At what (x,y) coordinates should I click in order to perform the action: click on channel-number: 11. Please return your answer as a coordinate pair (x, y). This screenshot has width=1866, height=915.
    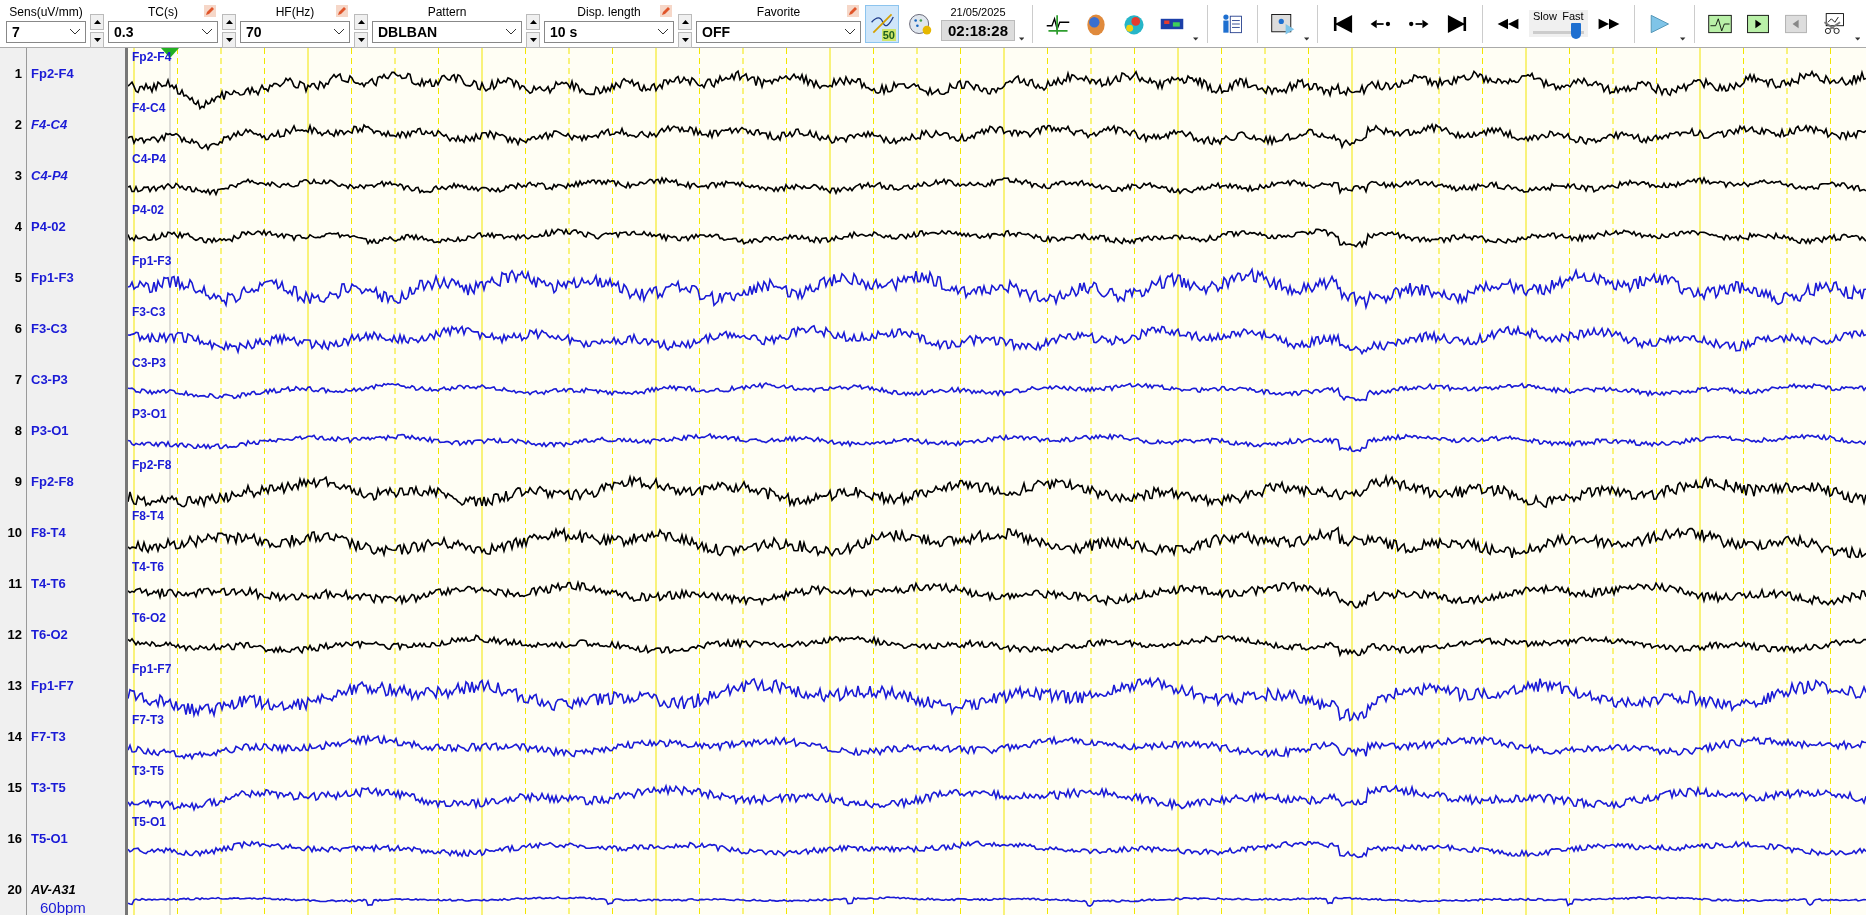
    Looking at the image, I should click on (14, 583).